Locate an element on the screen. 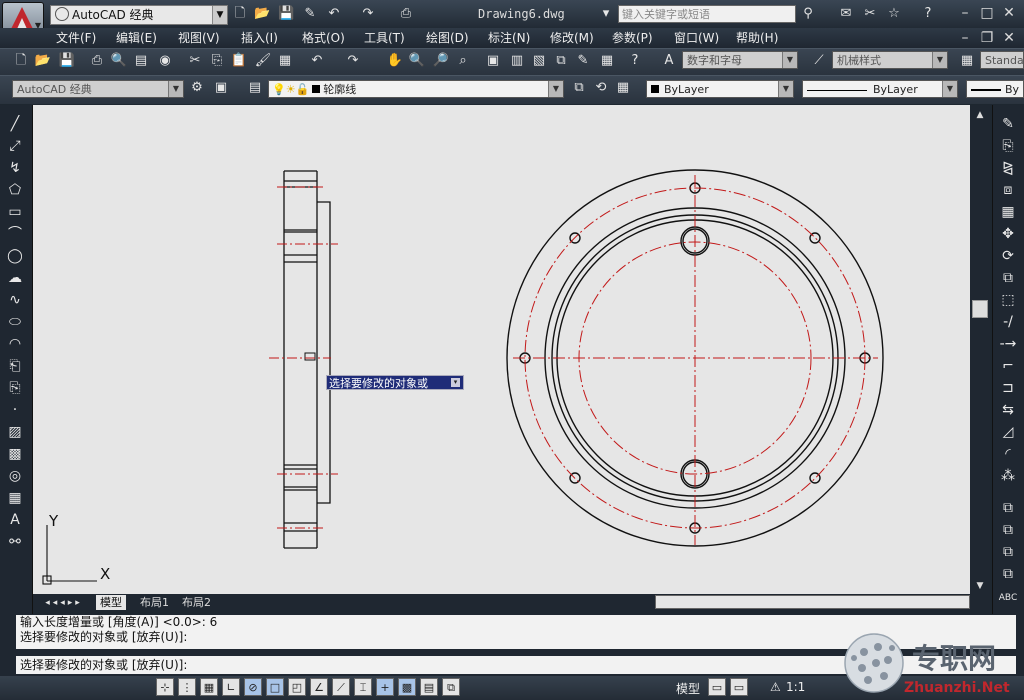 This screenshot has width=1024, height=700. circle-icon: ◯ is located at coordinates (15, 256).